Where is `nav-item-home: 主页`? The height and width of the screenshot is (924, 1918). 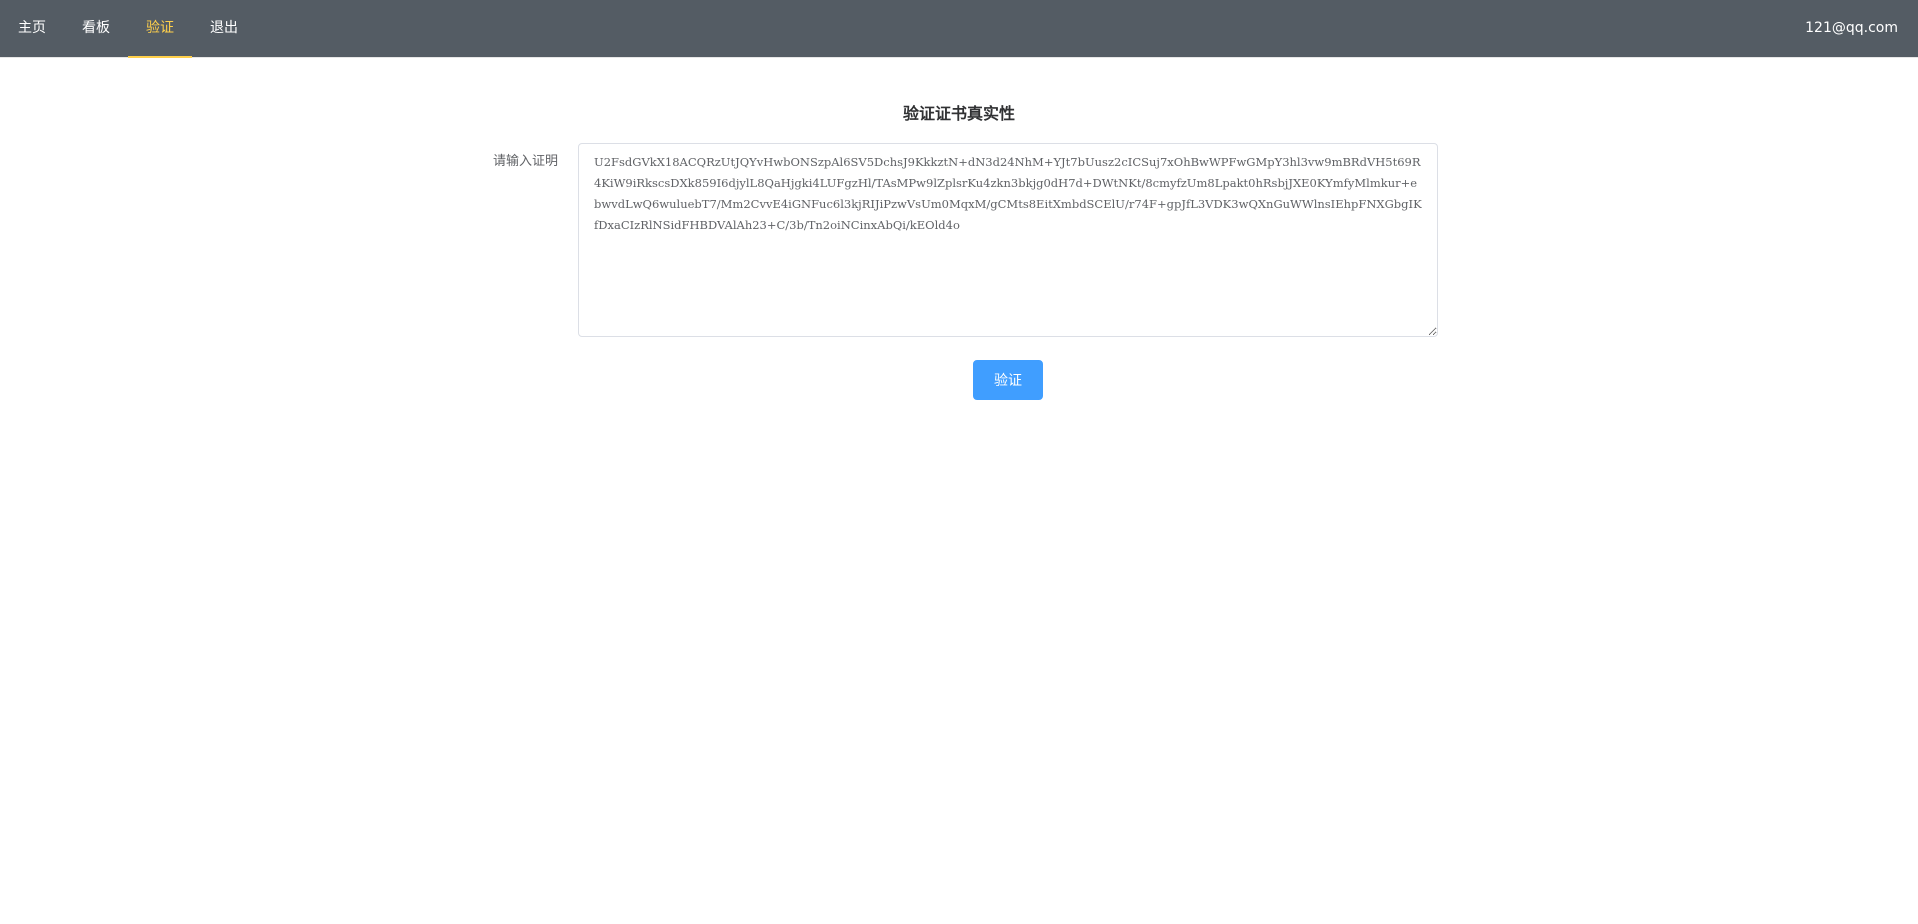
nav-item-home: 主页 is located at coordinates (32, 29).